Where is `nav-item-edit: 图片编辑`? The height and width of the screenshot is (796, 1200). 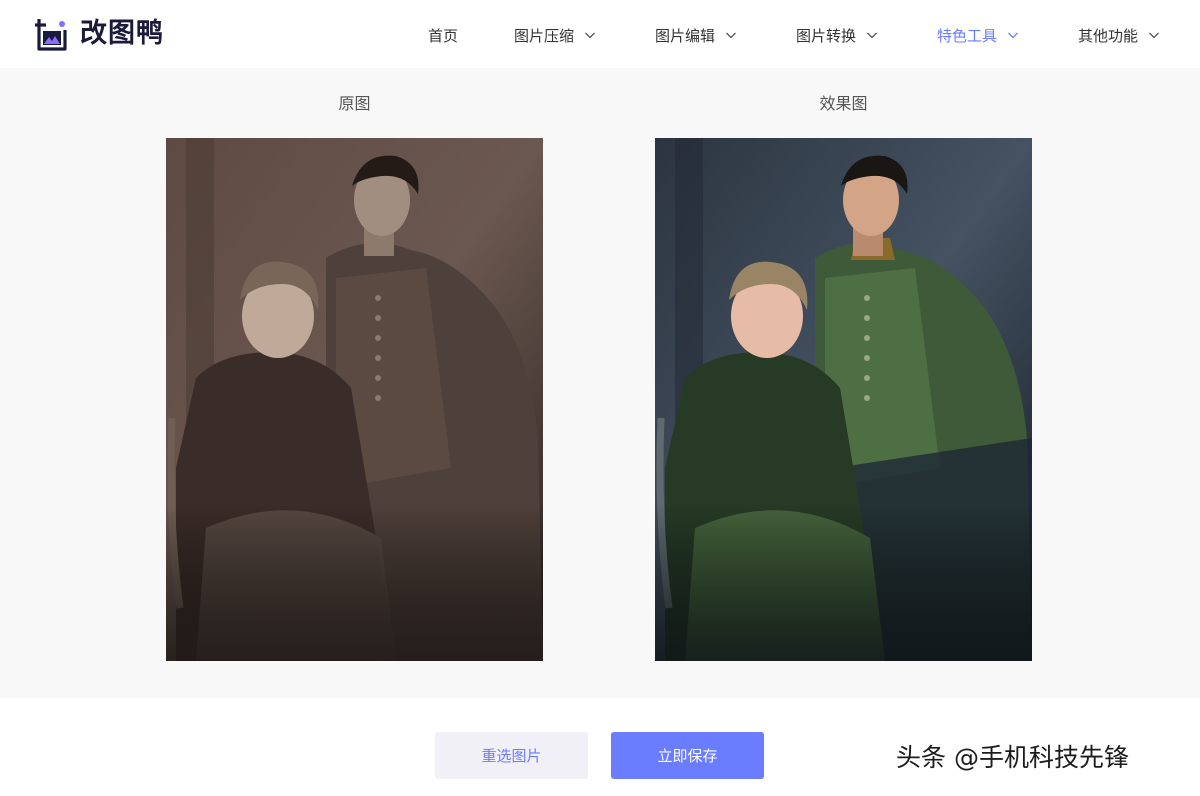
nav-item-edit: 图片编辑 is located at coordinates (696, 35).